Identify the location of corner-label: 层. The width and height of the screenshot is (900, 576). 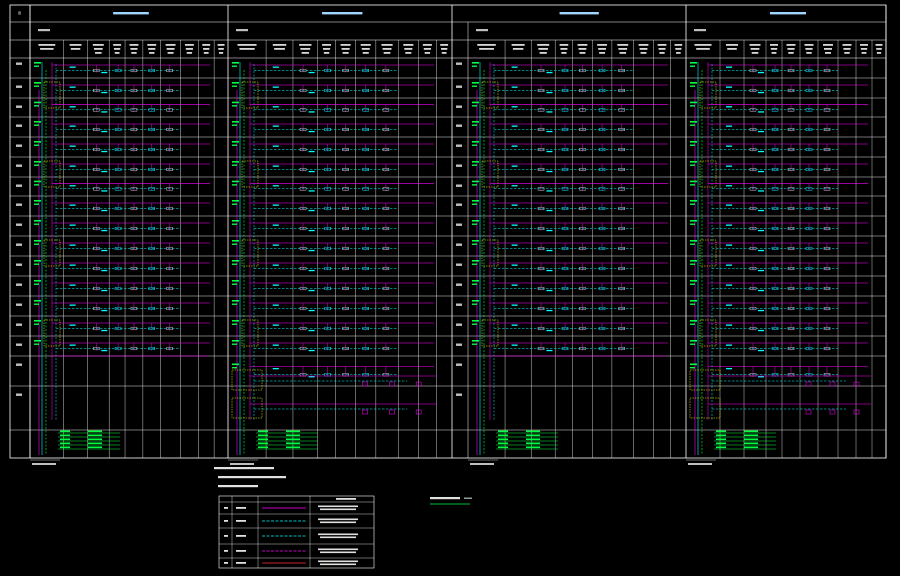
(19, 12).